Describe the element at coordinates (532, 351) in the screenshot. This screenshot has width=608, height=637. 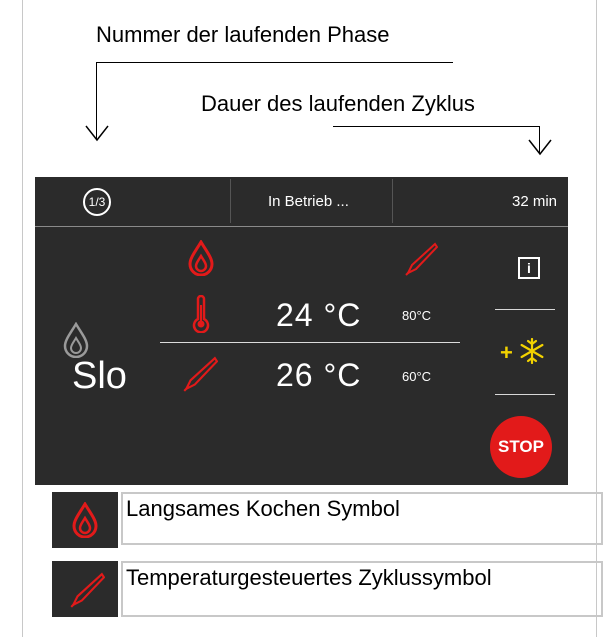
I see `snowflake-icon` at that location.